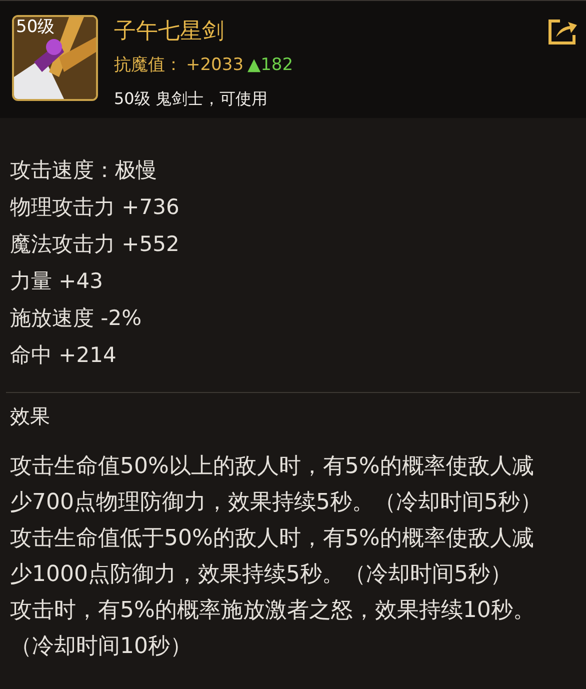  I want to click on stat-line: 力量 +43, so click(57, 281).